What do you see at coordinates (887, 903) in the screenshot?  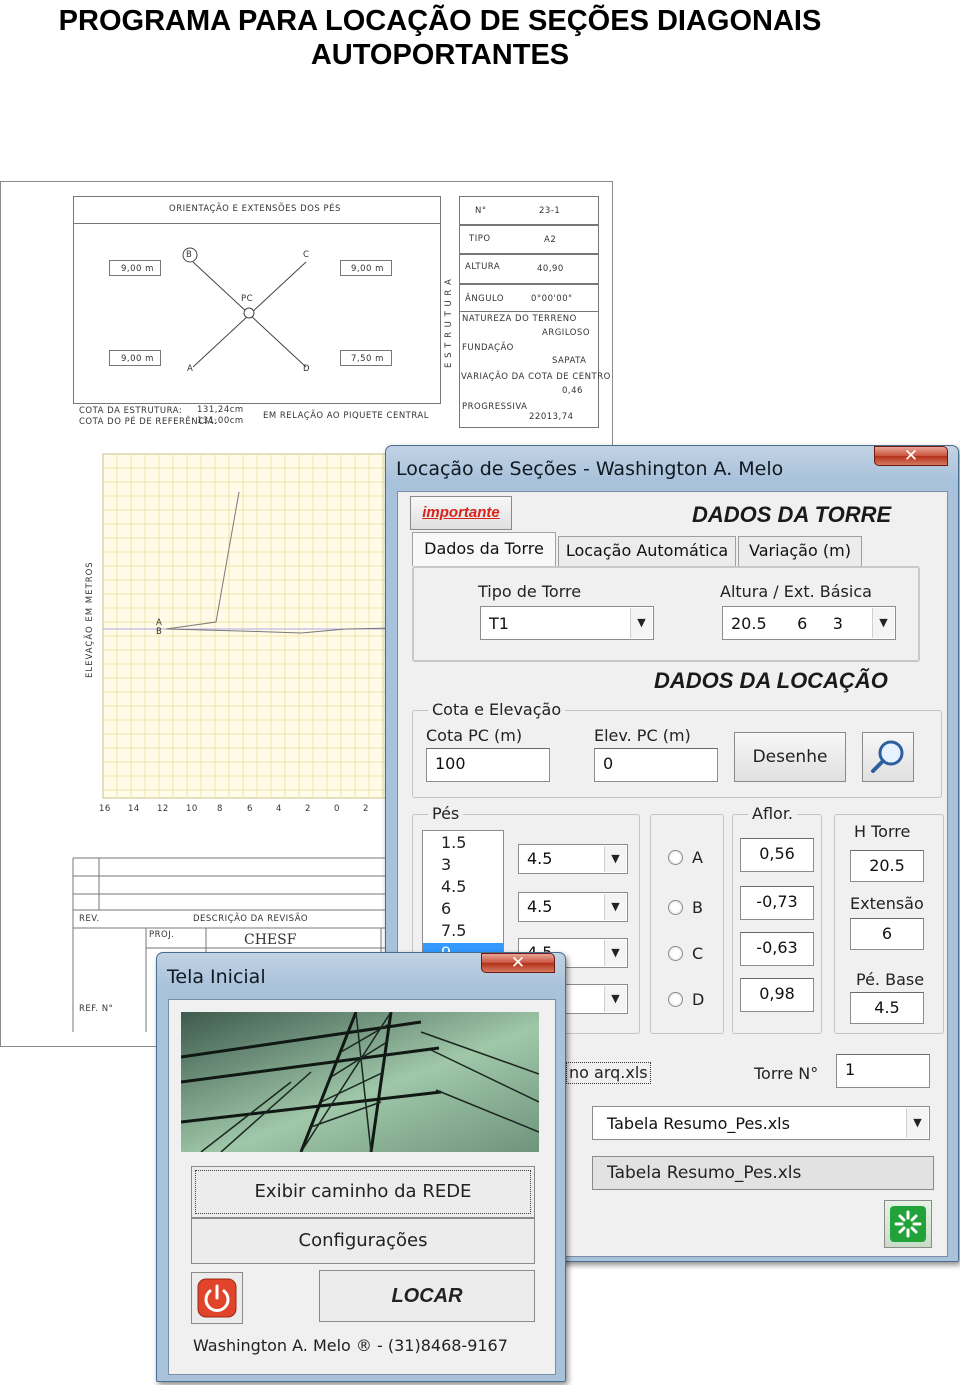 I see `extensao-label: Extensão` at bounding box center [887, 903].